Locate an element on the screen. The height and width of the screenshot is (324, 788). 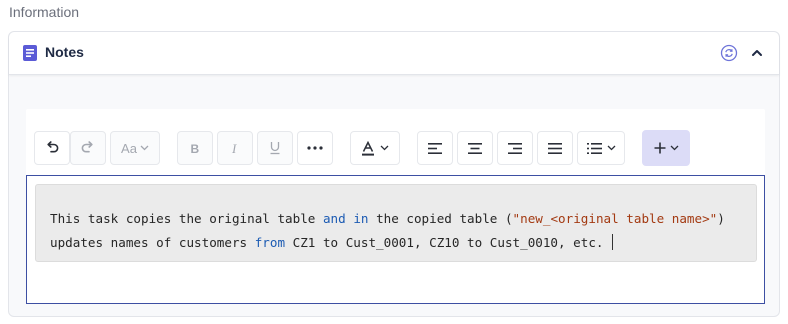
align-center-button is located at coordinates (475, 148).